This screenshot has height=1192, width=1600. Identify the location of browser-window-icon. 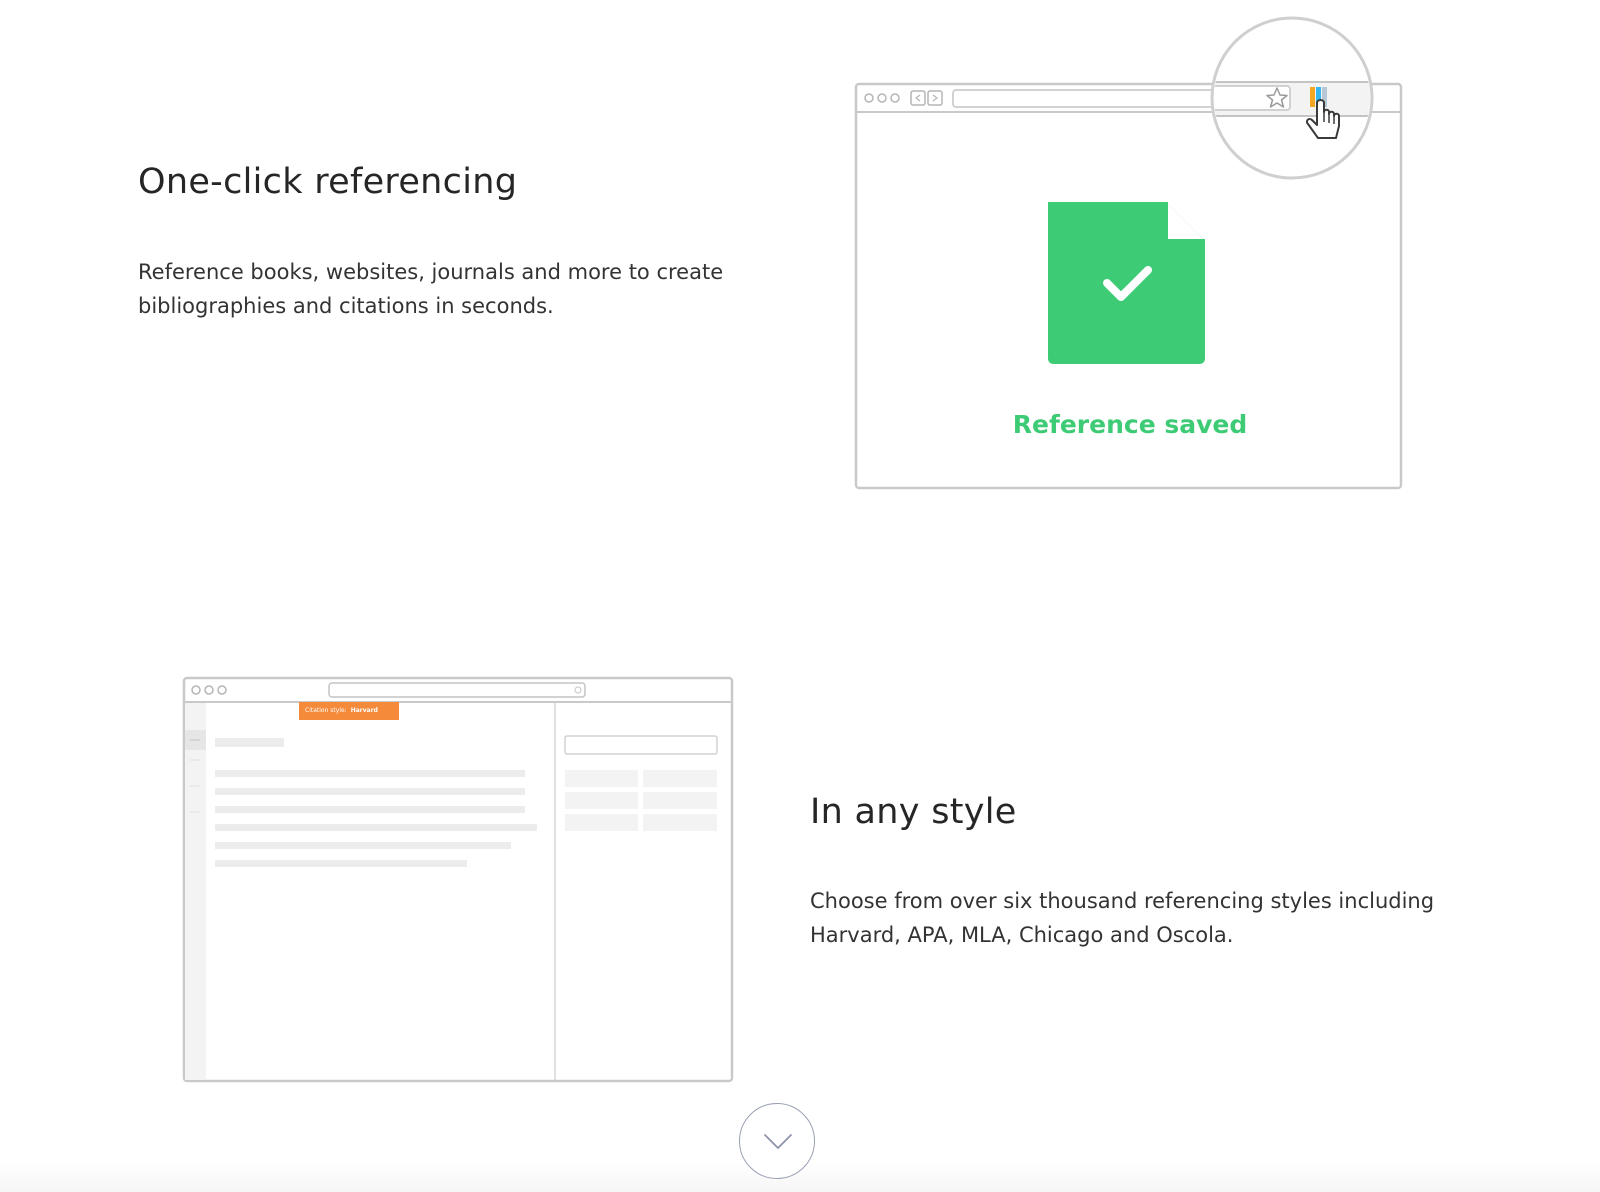
(458, 879).